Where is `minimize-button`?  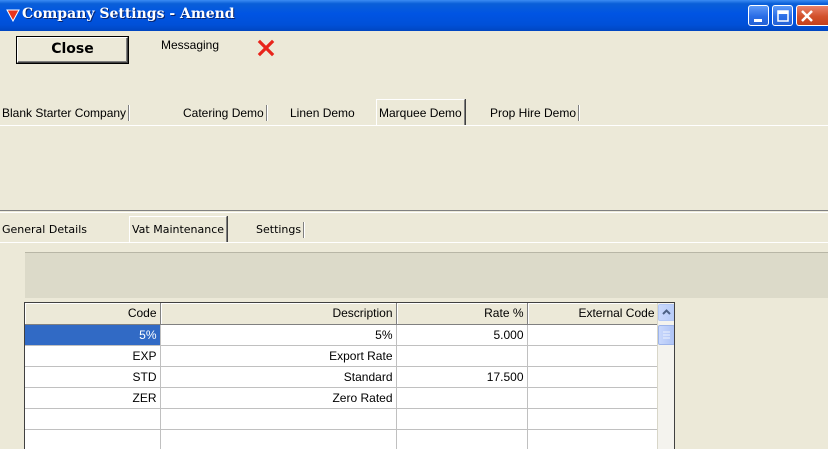 minimize-button is located at coordinates (758, 15).